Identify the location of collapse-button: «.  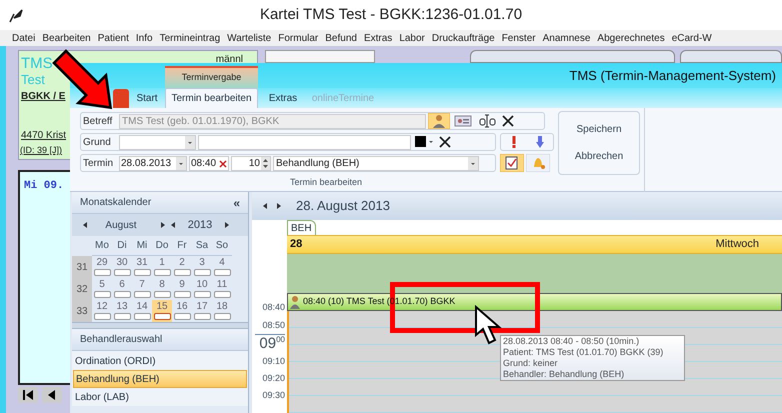
(236, 203).